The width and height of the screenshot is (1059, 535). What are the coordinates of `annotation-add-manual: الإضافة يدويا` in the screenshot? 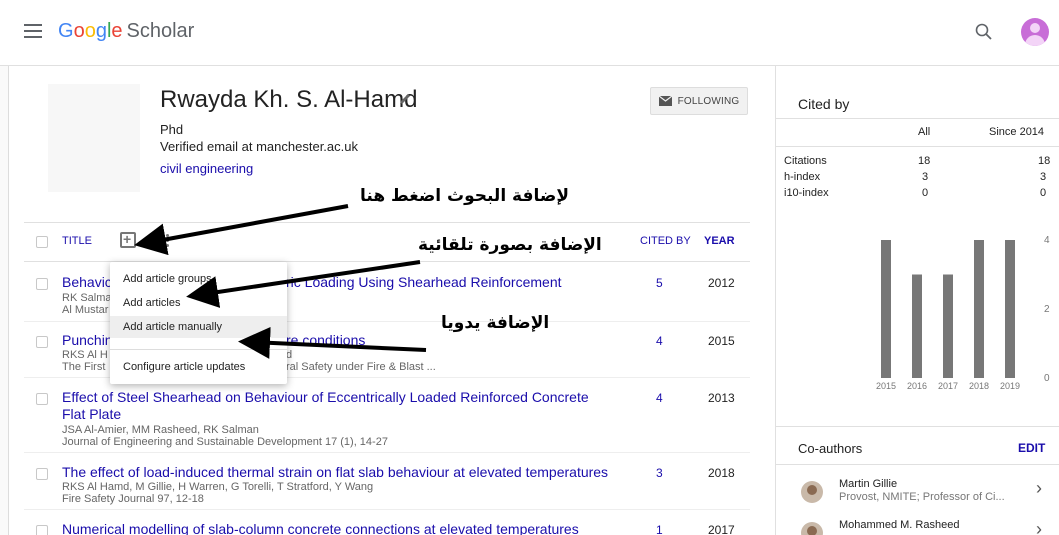 It's located at (495, 323).